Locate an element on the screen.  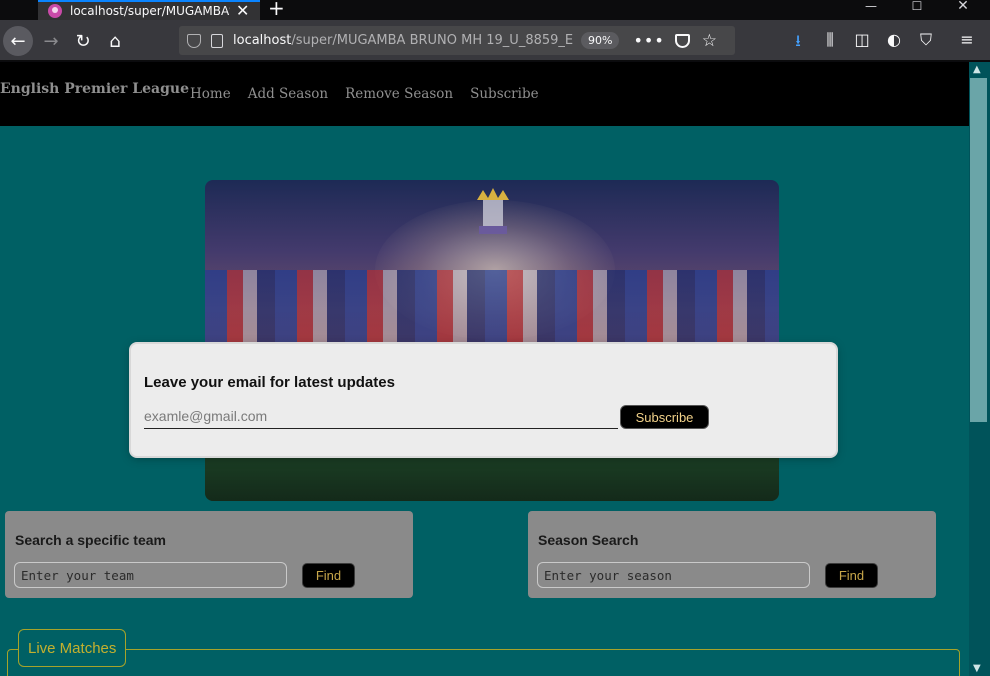
season-find-button: Find is located at coordinates (851, 575).